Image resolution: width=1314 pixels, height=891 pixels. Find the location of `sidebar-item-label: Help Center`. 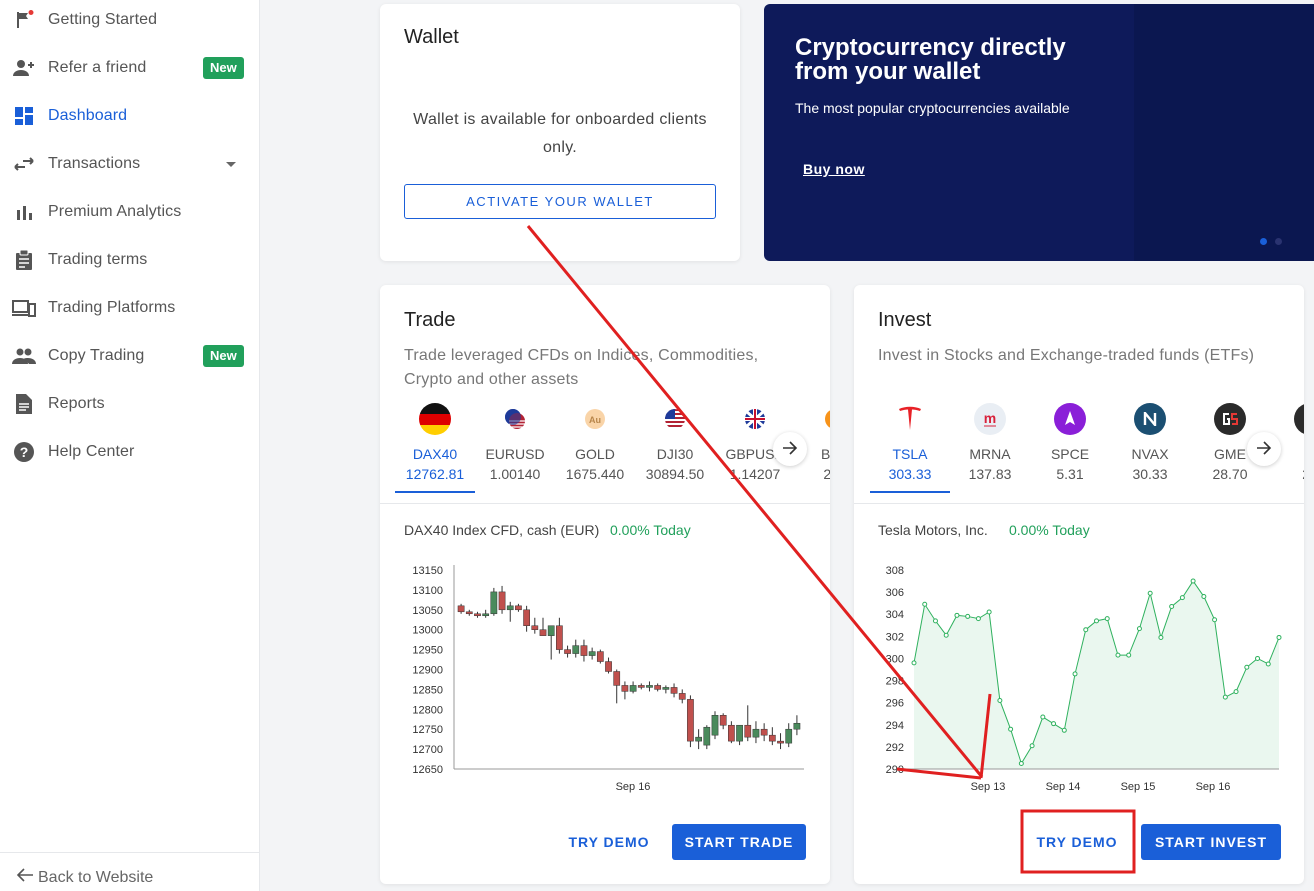

sidebar-item-label: Help Center is located at coordinates (91, 451).